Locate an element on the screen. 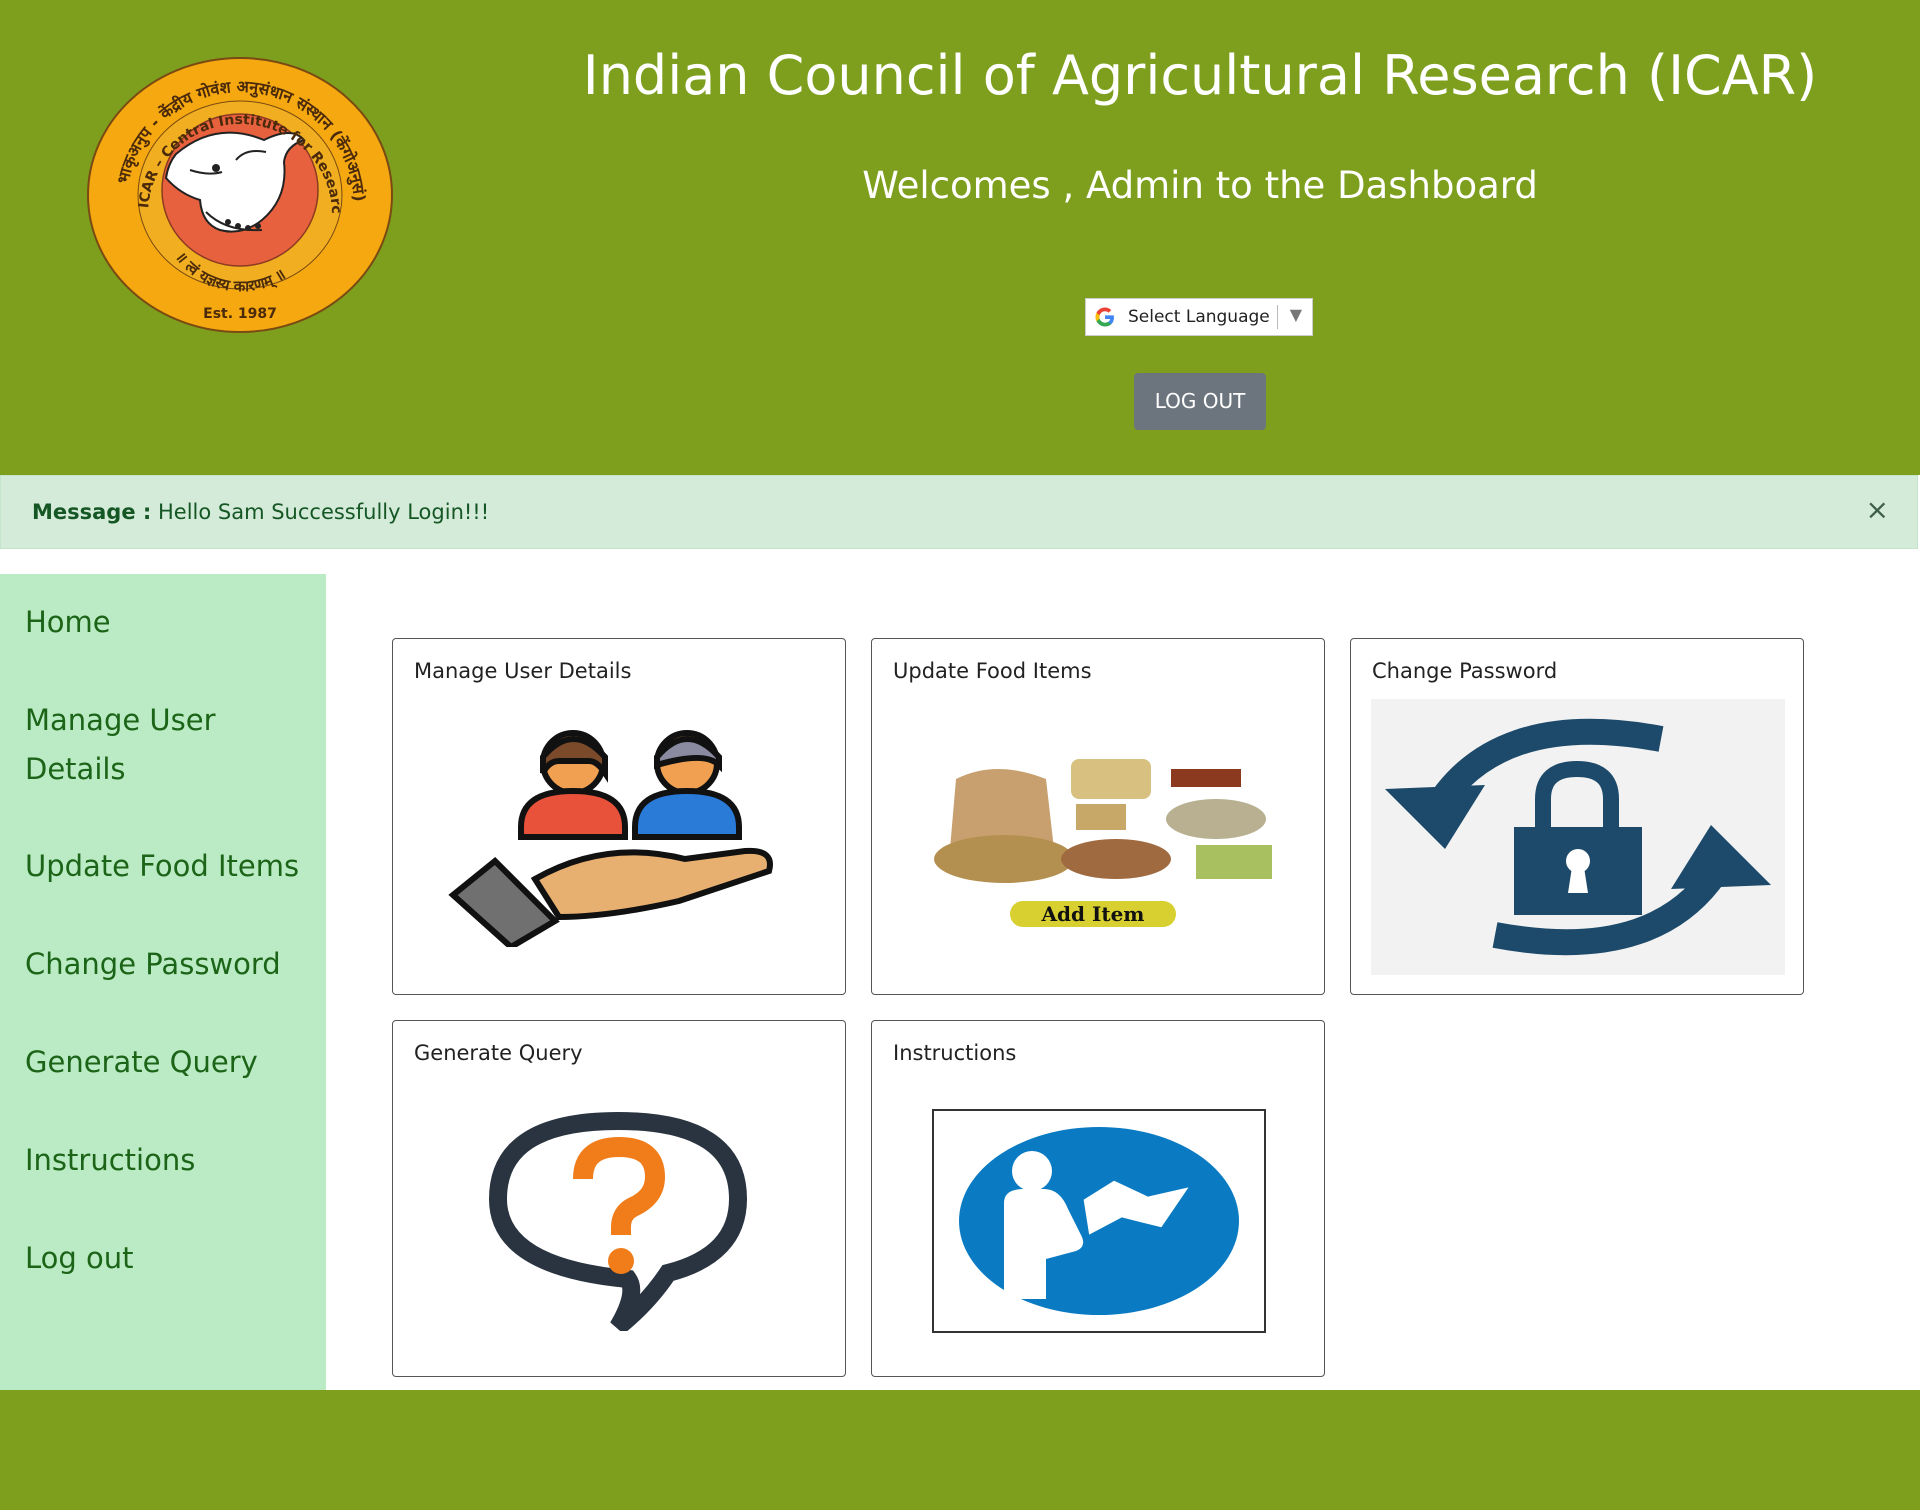 Image resolution: width=1920 pixels, height=1510 pixels. users-hand-icon is located at coordinates (610, 838).